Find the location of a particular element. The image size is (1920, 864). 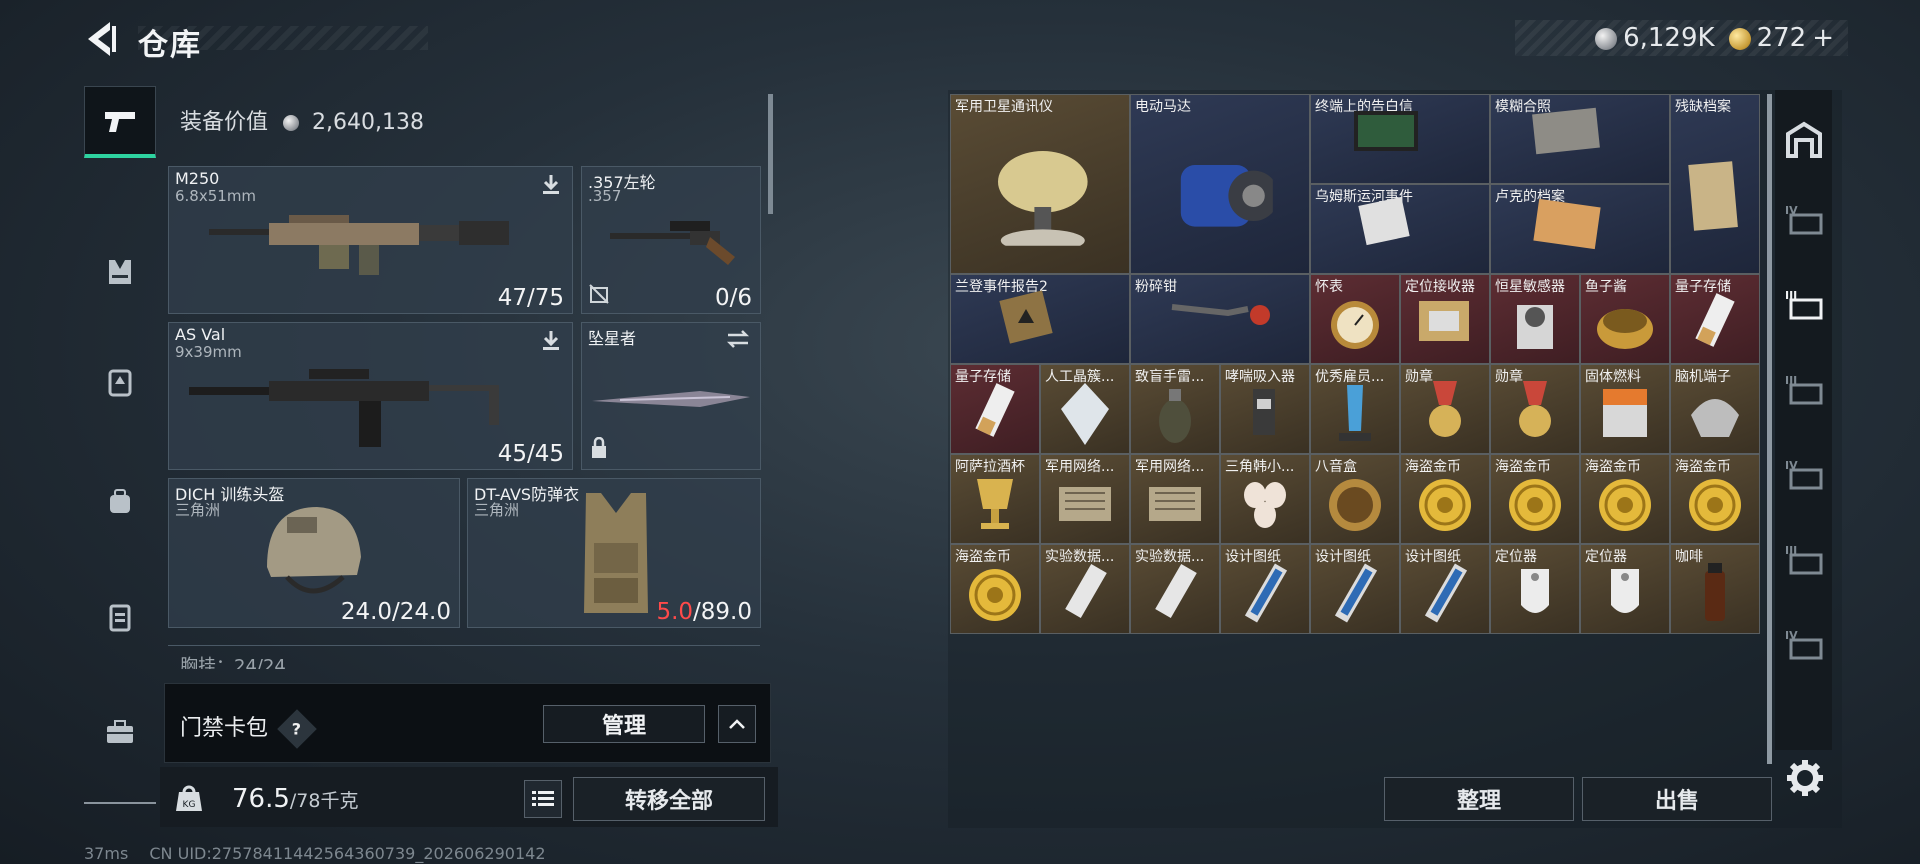

nav-toolbox is located at coordinates (120, 732).